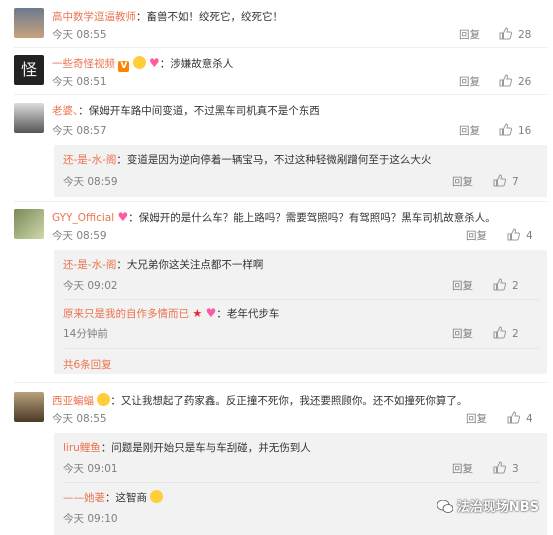 The width and height of the screenshot is (553, 535). I want to click on comment-text: ：畜兽不如！绞死它，绞死它！, so click(209, 17).